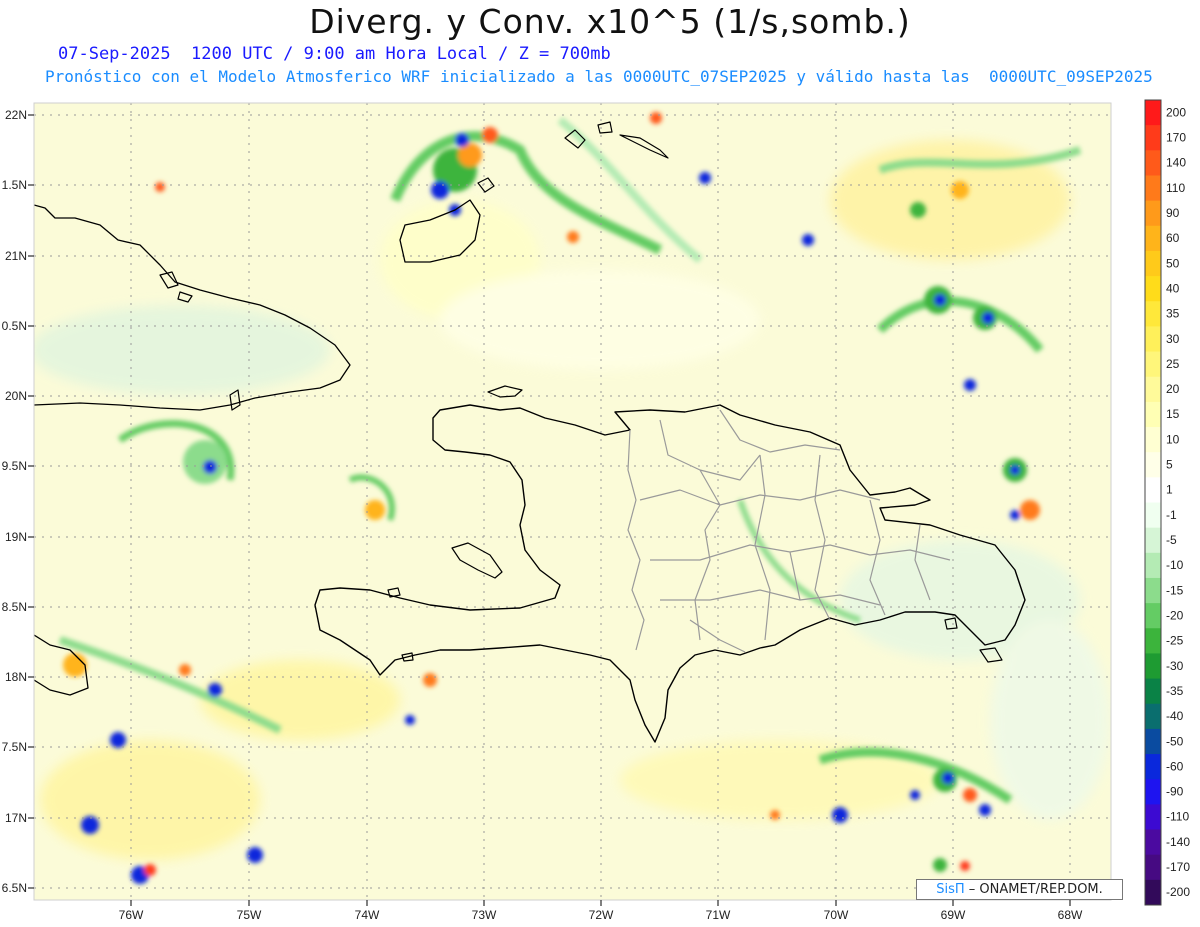  What do you see at coordinates (1175, 792) in the screenshot?
I see `colorbar-label: -90` at bounding box center [1175, 792].